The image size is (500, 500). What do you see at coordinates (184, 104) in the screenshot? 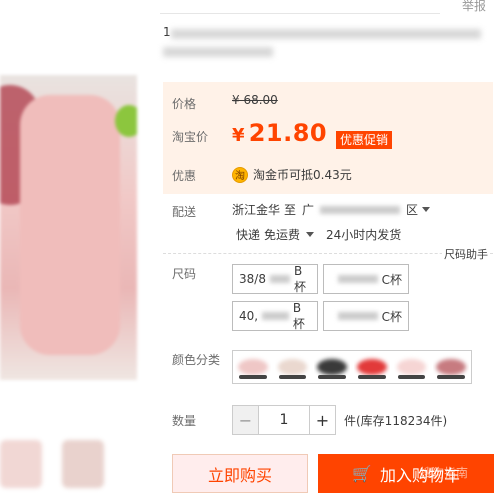
I see `original-price-label: 价格` at bounding box center [184, 104].